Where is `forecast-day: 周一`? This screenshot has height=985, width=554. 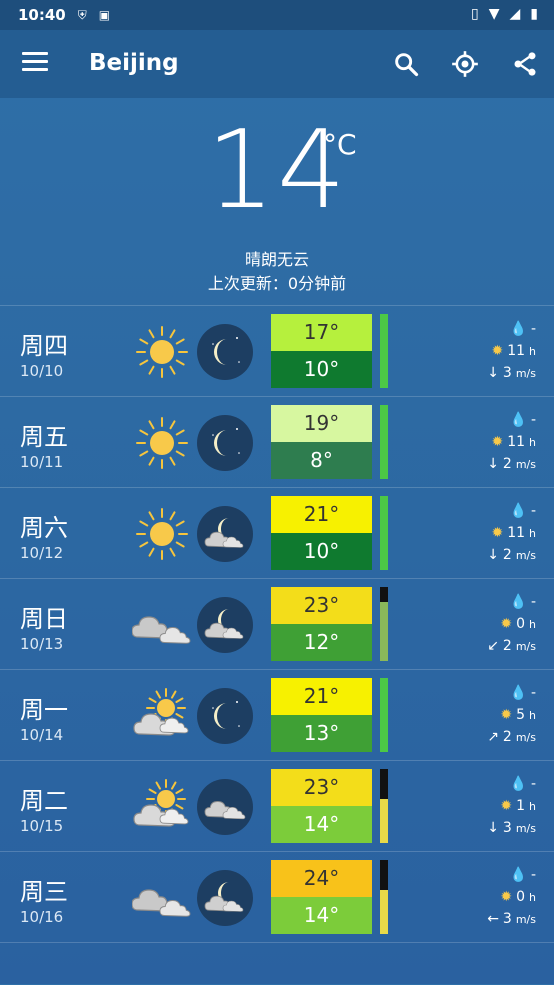 forecast-day: 周一 is located at coordinates (44, 710).